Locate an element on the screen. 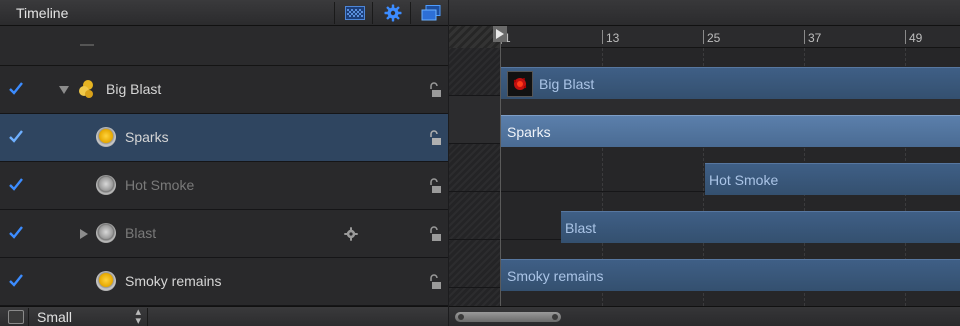  track-bar-hot-smoke: Hot Smoke is located at coordinates (832, 179).